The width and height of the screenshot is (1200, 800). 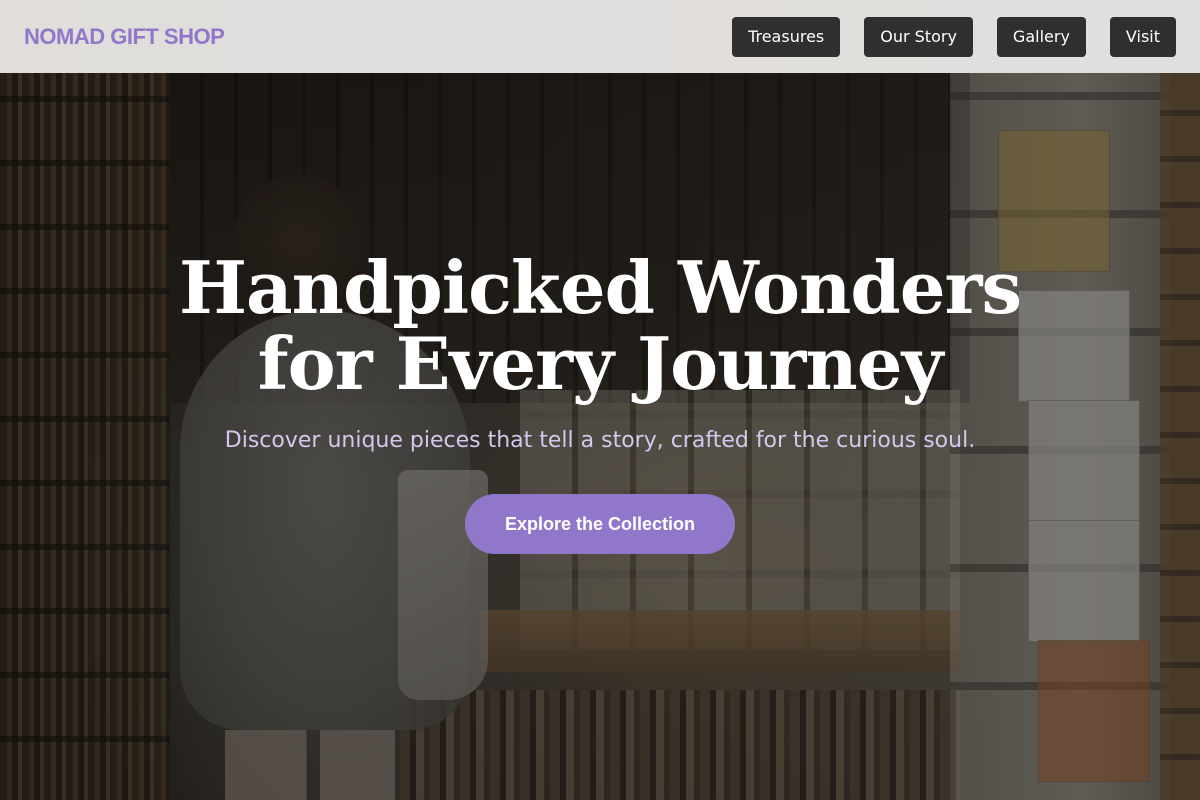 I want to click on hero-title: Handpicked Wonders for Every Journey, so click(x=600, y=325).